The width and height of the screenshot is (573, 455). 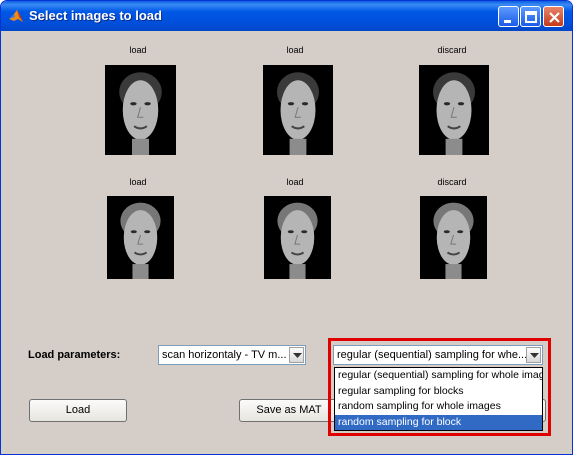 I want to click on maximize-icon, so click(x=531, y=17).